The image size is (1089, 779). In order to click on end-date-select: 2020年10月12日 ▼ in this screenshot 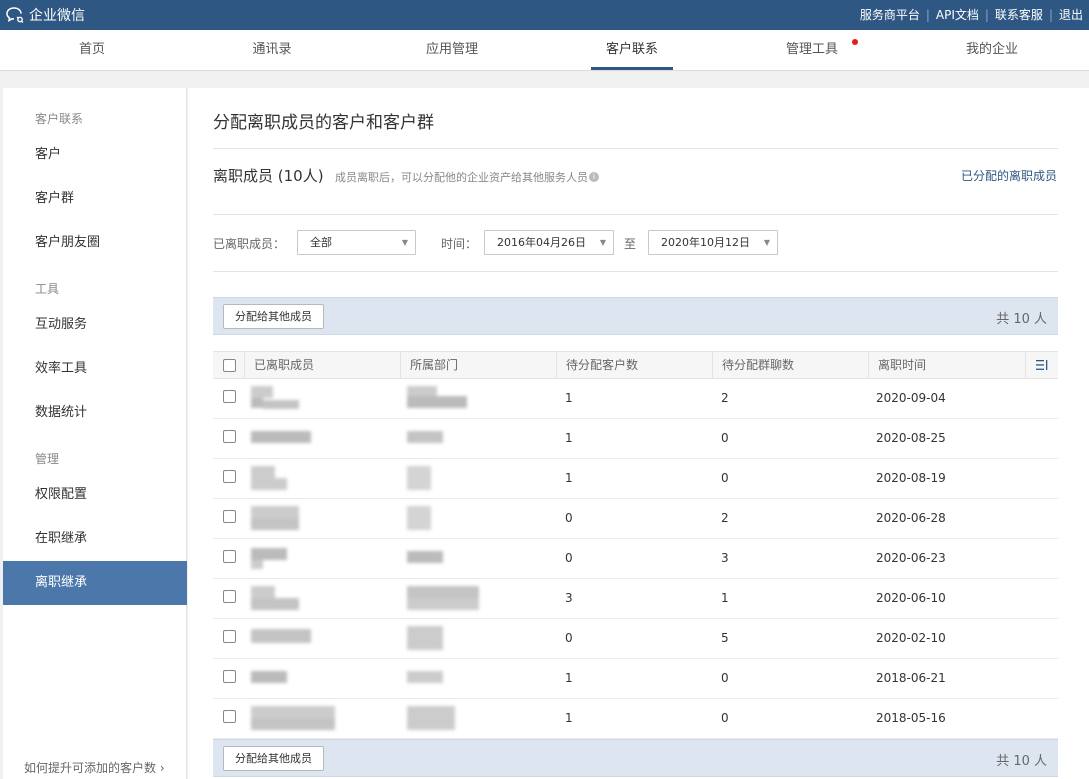, I will do `click(713, 242)`.